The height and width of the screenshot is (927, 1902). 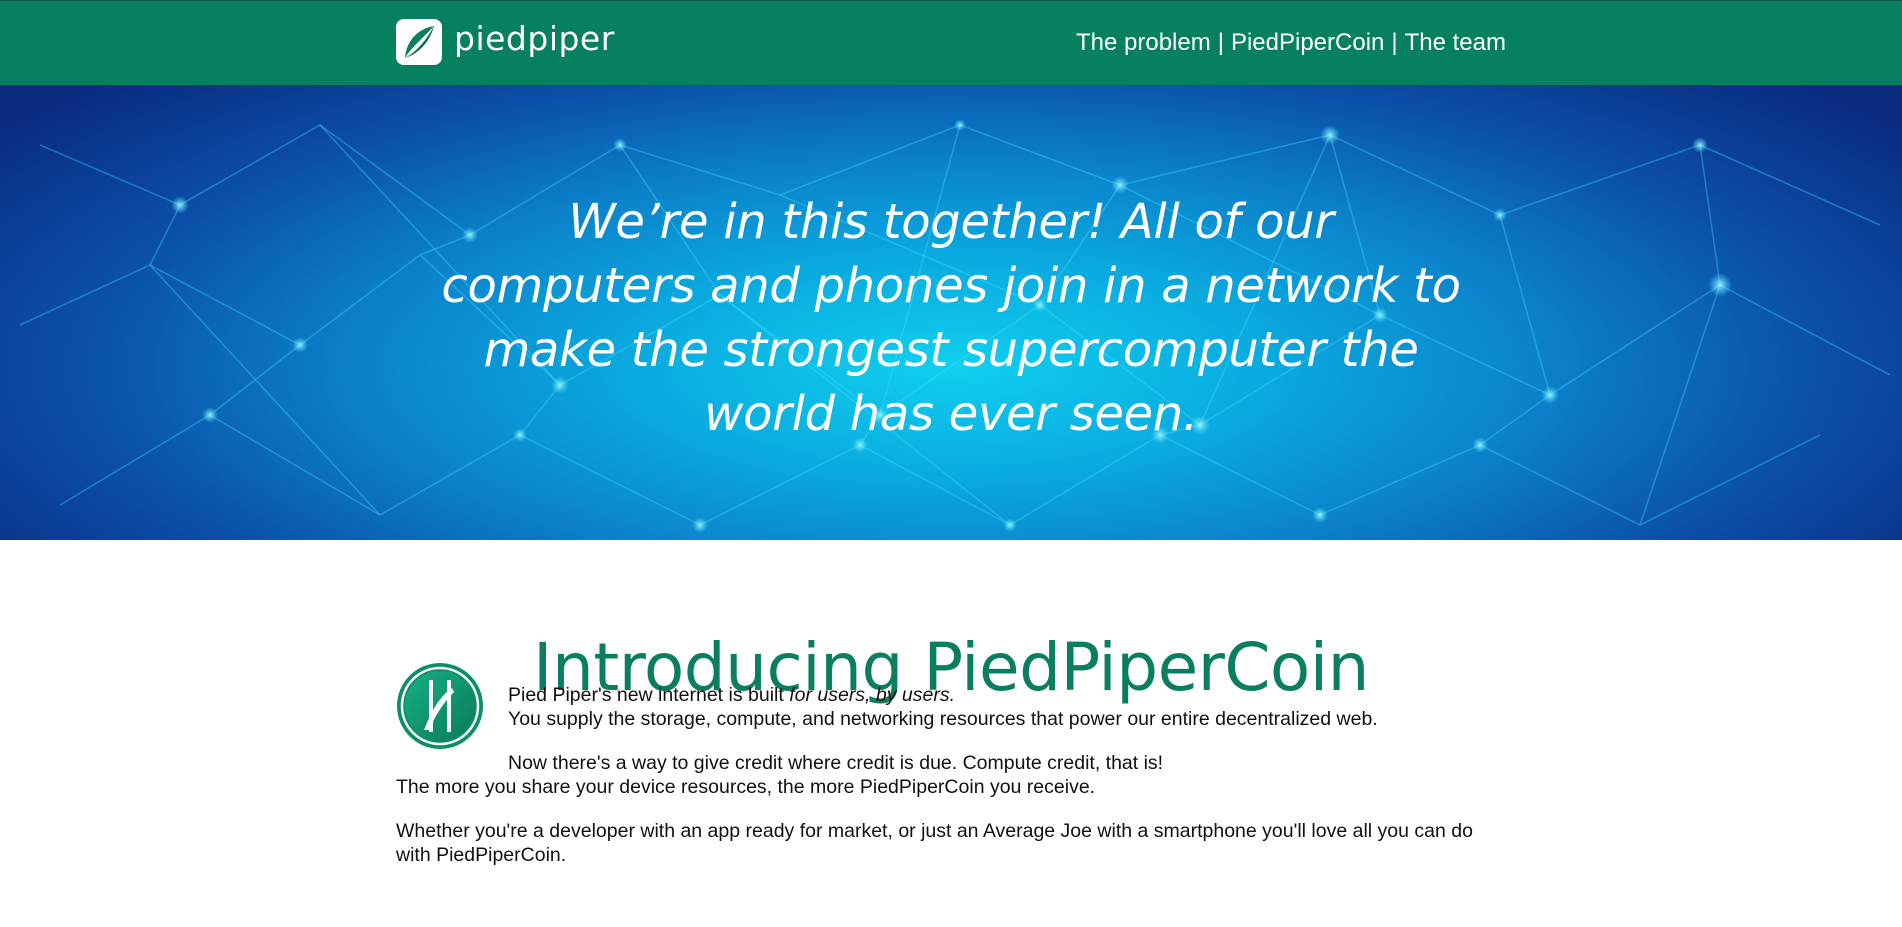 What do you see at coordinates (1455, 43) in the screenshot?
I see `nav-link-the-team: The team` at bounding box center [1455, 43].